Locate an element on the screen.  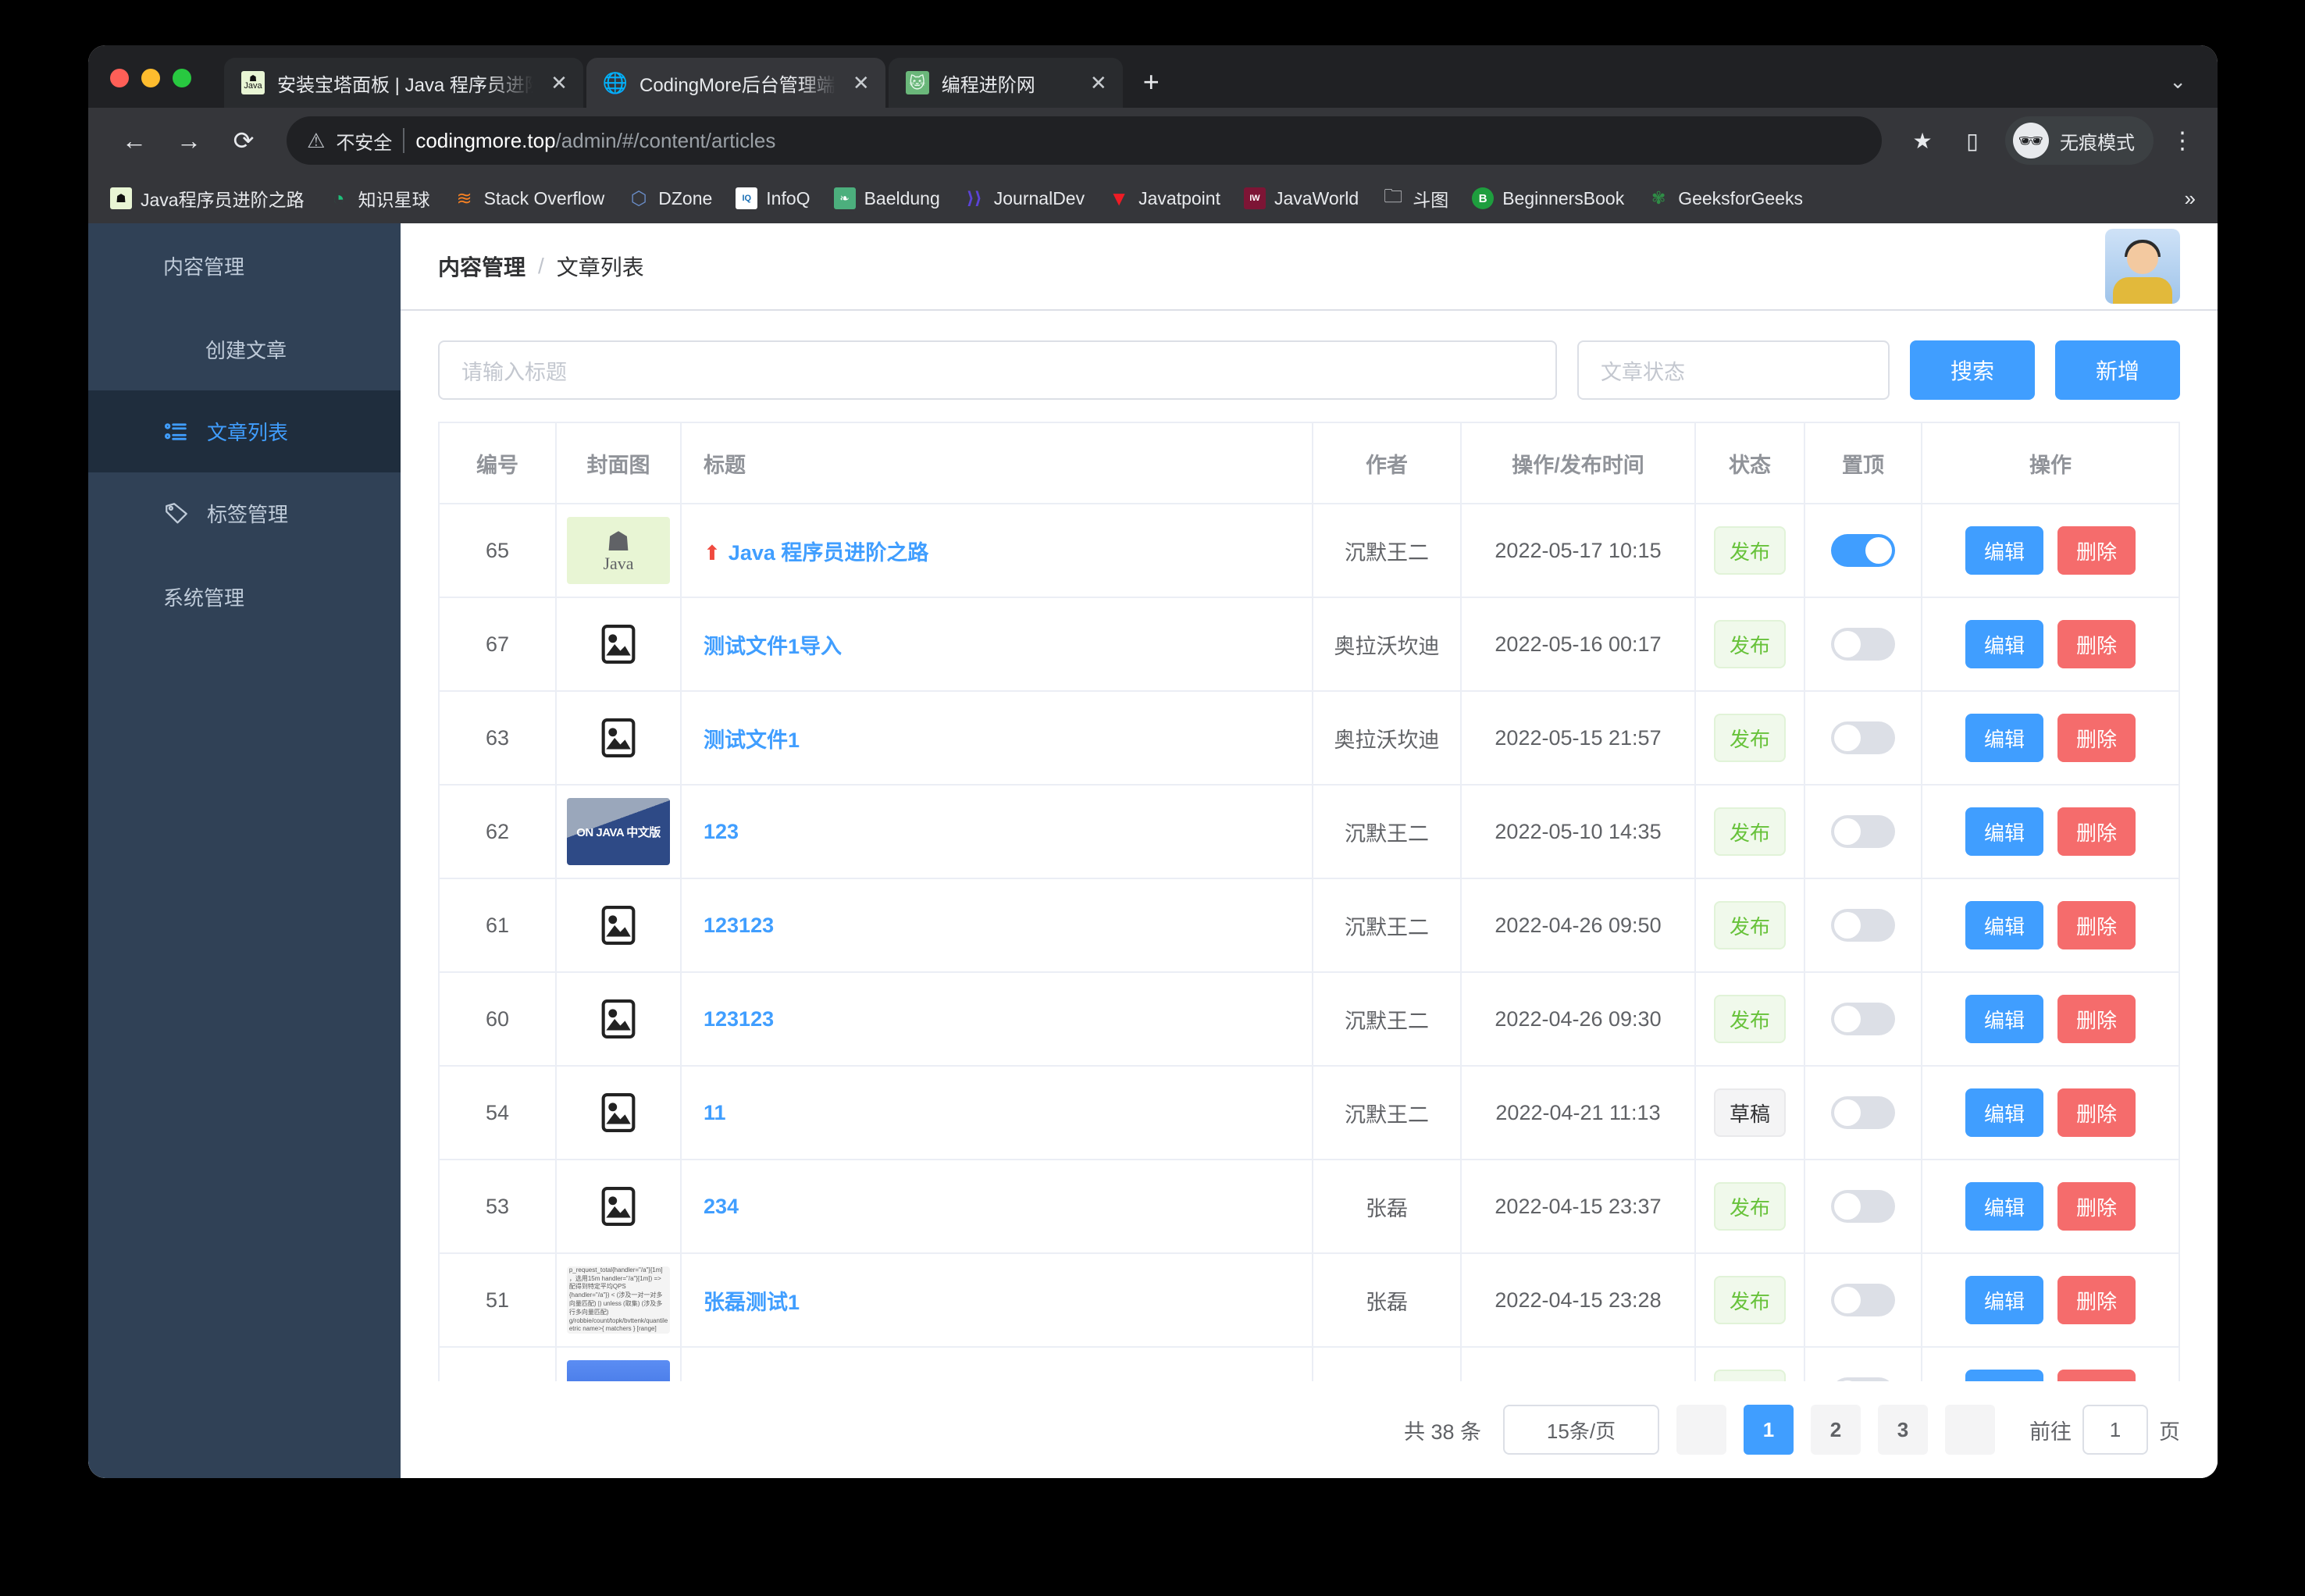
forward-button: → is located at coordinates (189, 140).